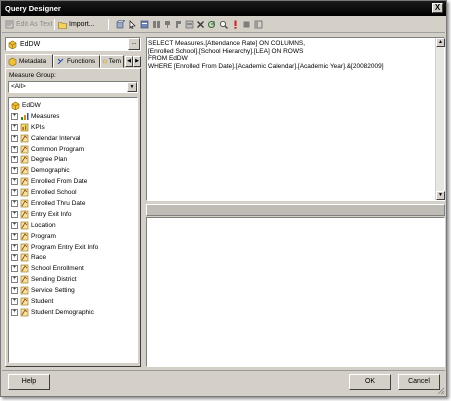 This screenshot has width=451, height=401. I want to click on window-title: Query Designer, so click(33, 8).